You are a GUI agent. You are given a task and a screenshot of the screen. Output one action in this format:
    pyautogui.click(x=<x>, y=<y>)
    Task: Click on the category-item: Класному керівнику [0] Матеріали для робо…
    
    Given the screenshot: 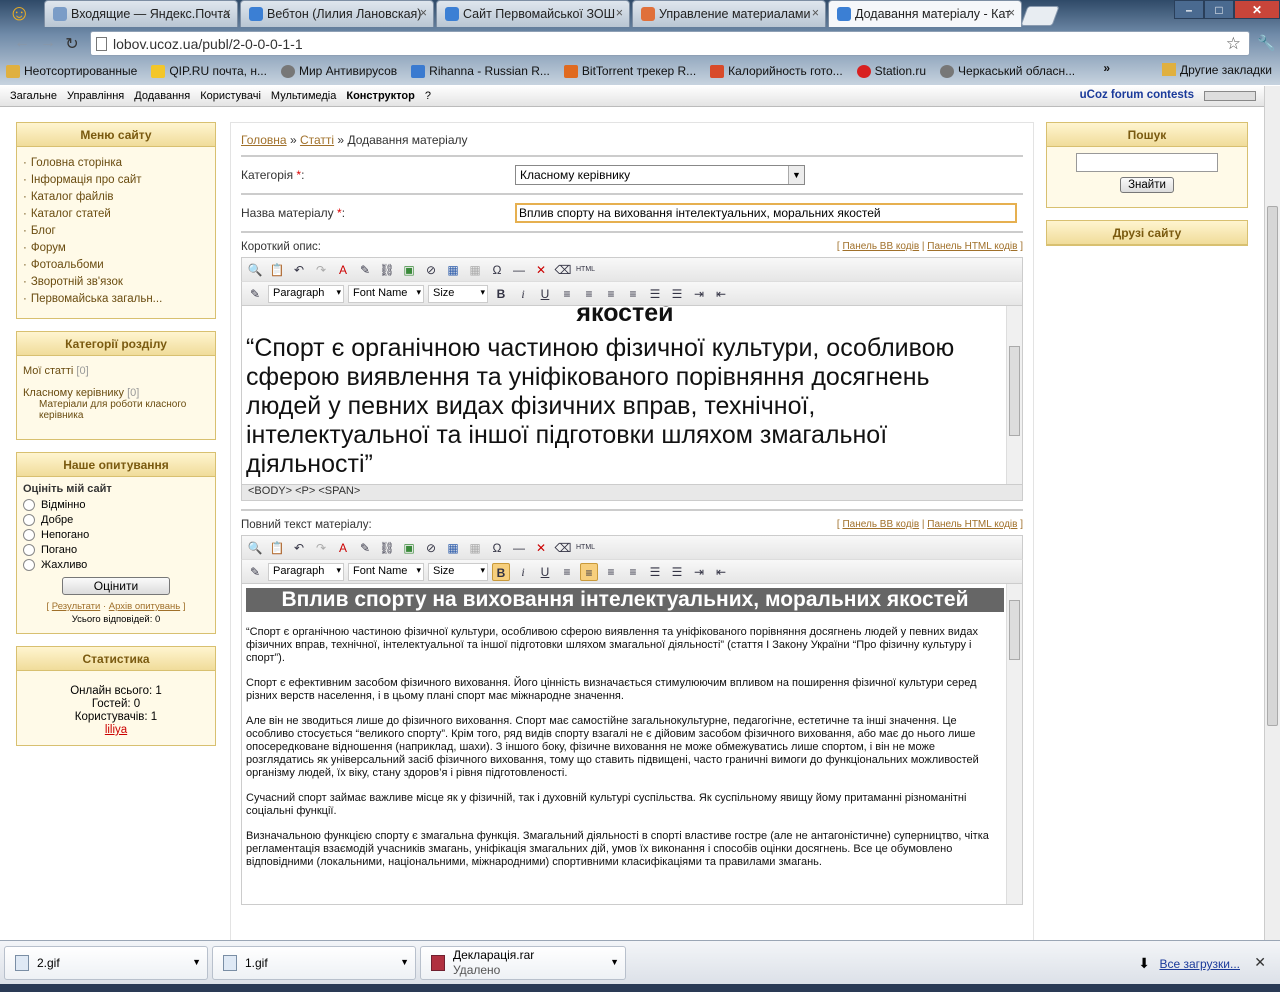 What is the action you would take?
    pyautogui.click(x=116, y=404)
    